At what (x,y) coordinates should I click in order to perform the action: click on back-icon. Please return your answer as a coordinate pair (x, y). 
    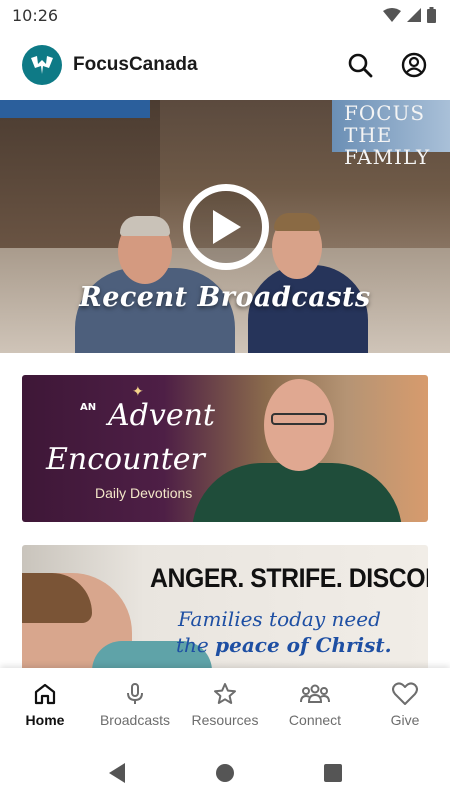
    Looking at the image, I should click on (117, 773).